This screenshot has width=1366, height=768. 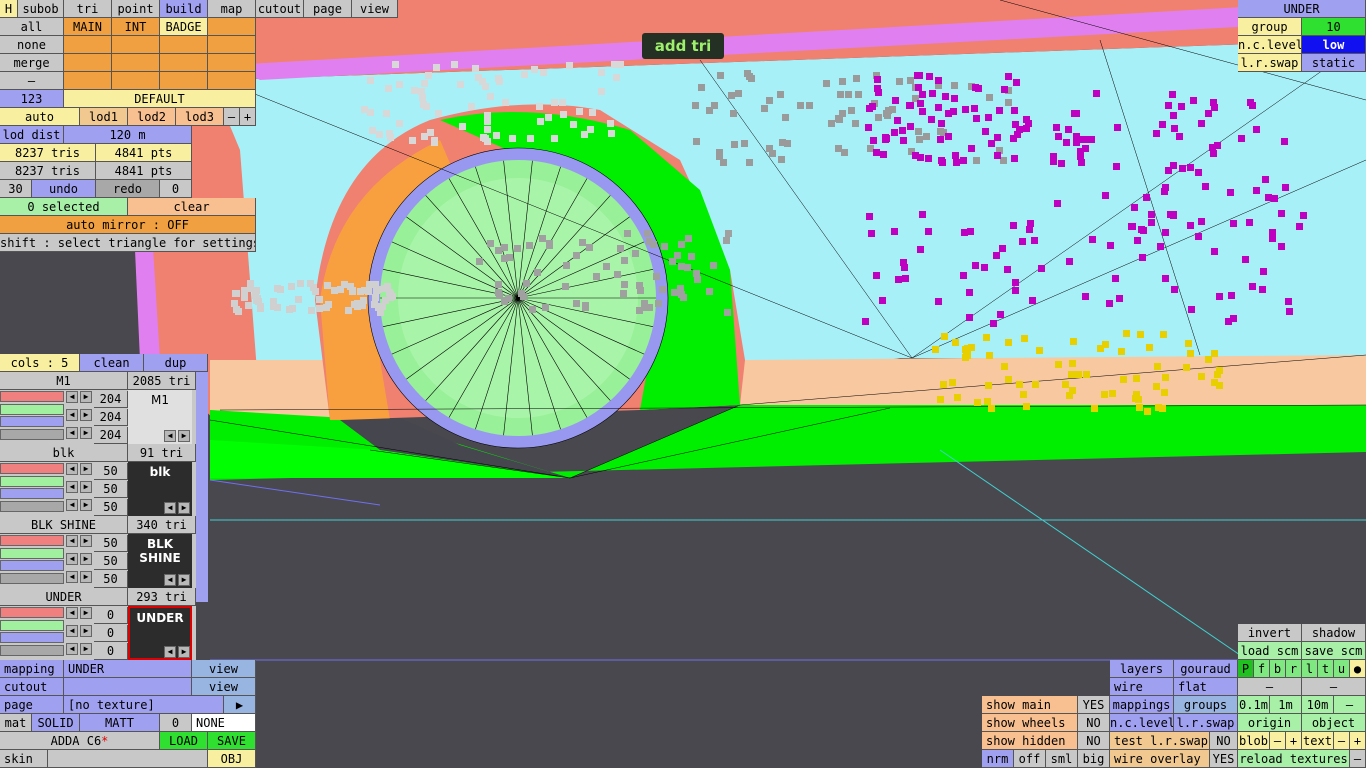 I want to click on page-value: [no texture], so click(x=144, y=705).